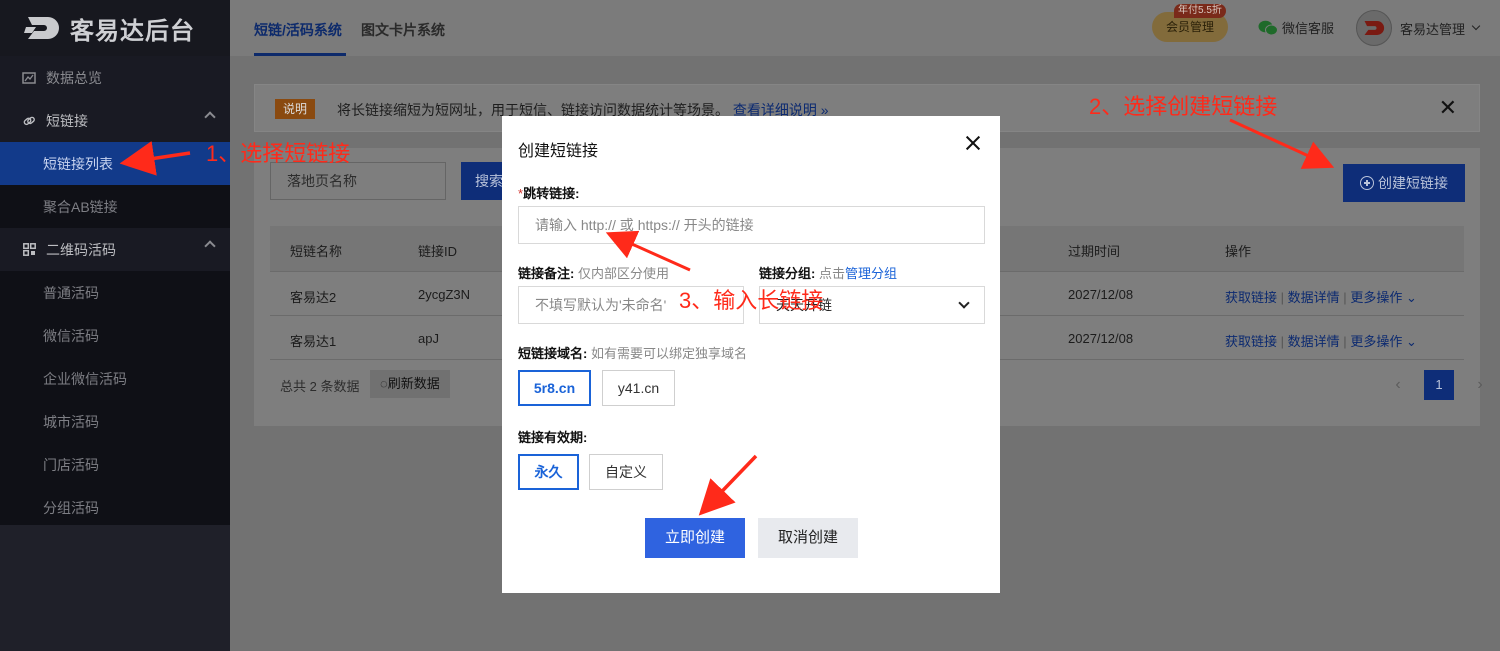 This screenshot has width=1500, height=651. What do you see at coordinates (1200, 11) in the screenshot?
I see `vip-discount-badge: 年付5.5折` at bounding box center [1200, 11].